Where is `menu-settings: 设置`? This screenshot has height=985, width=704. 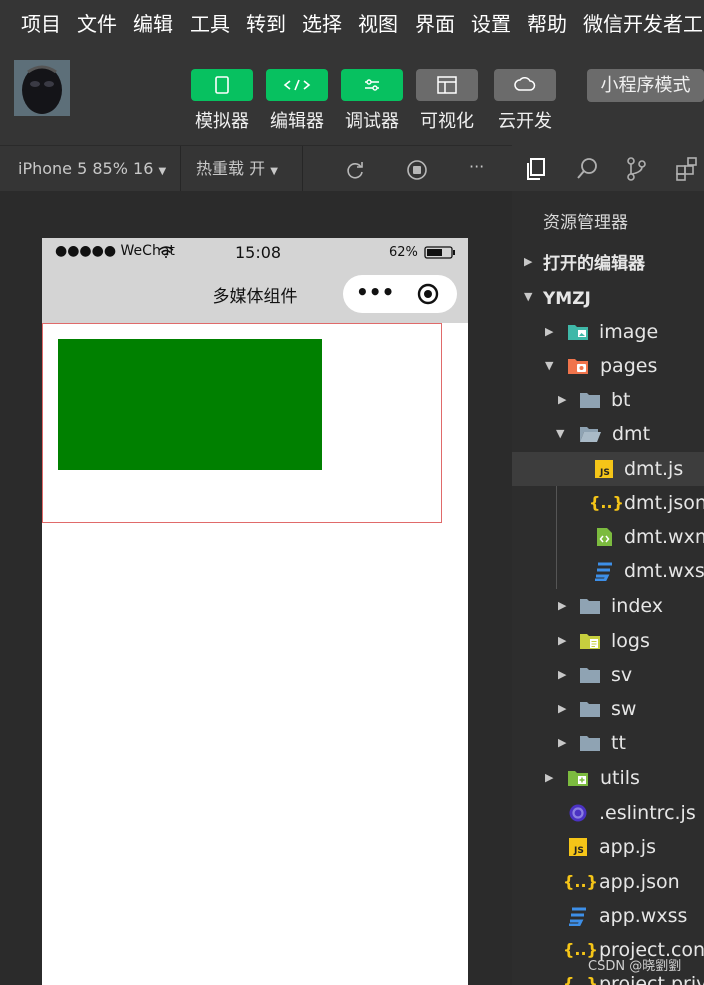 menu-settings: 设置 is located at coordinates (491, 24).